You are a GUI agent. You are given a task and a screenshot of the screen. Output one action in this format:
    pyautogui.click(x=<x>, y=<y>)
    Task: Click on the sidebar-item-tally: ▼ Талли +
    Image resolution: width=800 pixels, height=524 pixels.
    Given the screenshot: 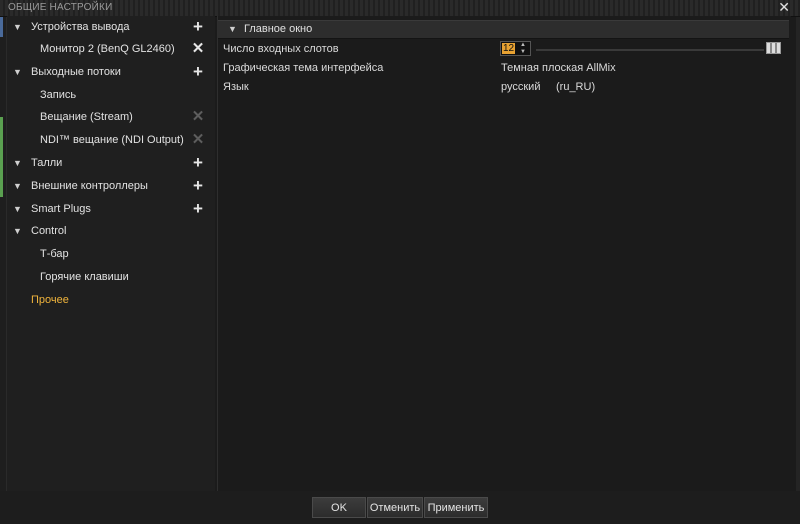 What is the action you would take?
    pyautogui.click(x=111, y=163)
    